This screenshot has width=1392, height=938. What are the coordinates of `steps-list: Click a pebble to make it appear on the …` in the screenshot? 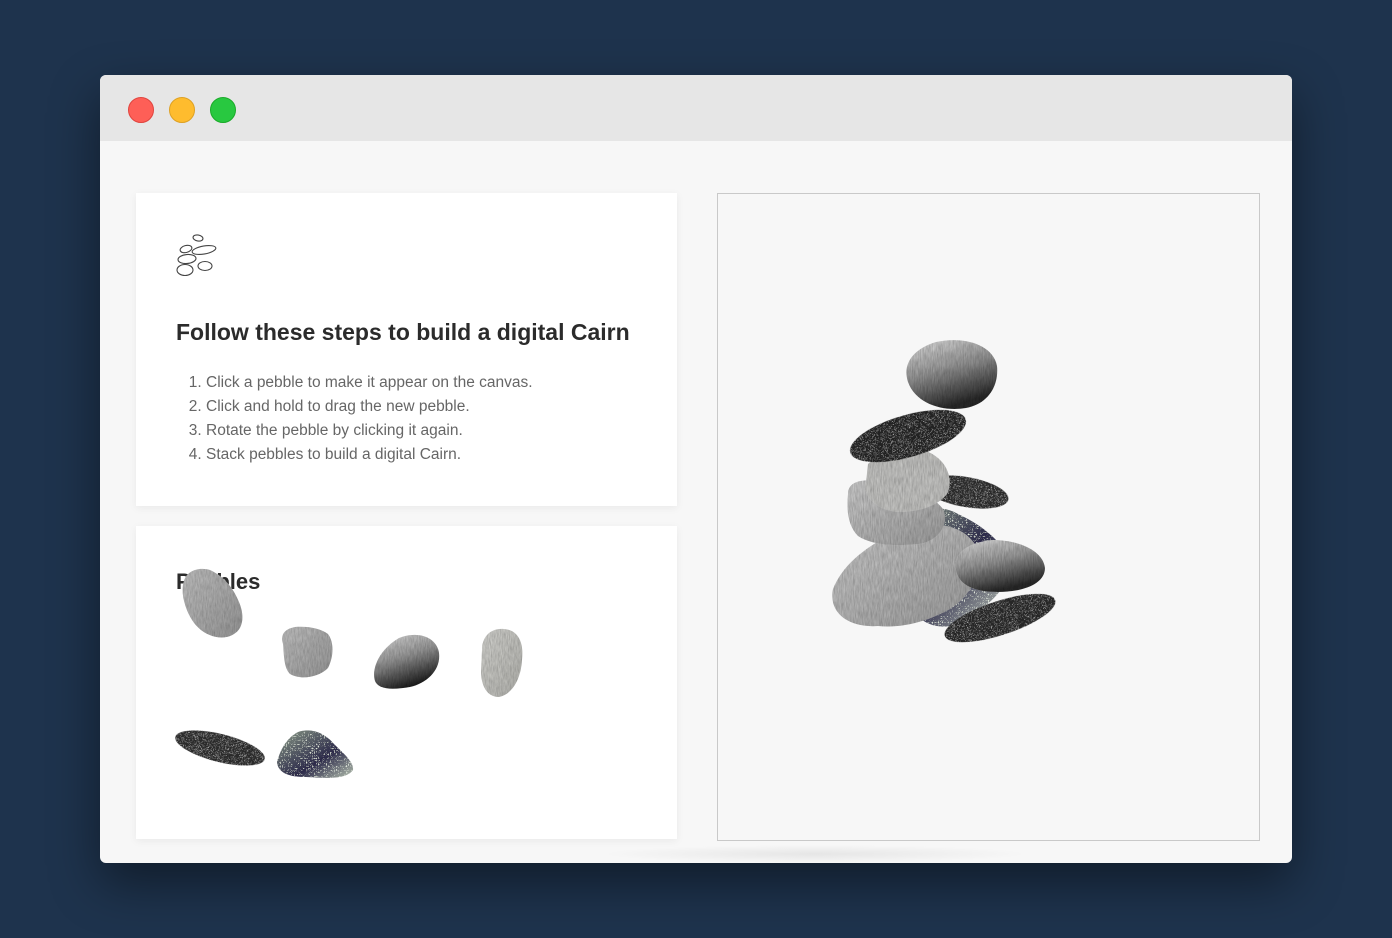 It's located at (369, 419).